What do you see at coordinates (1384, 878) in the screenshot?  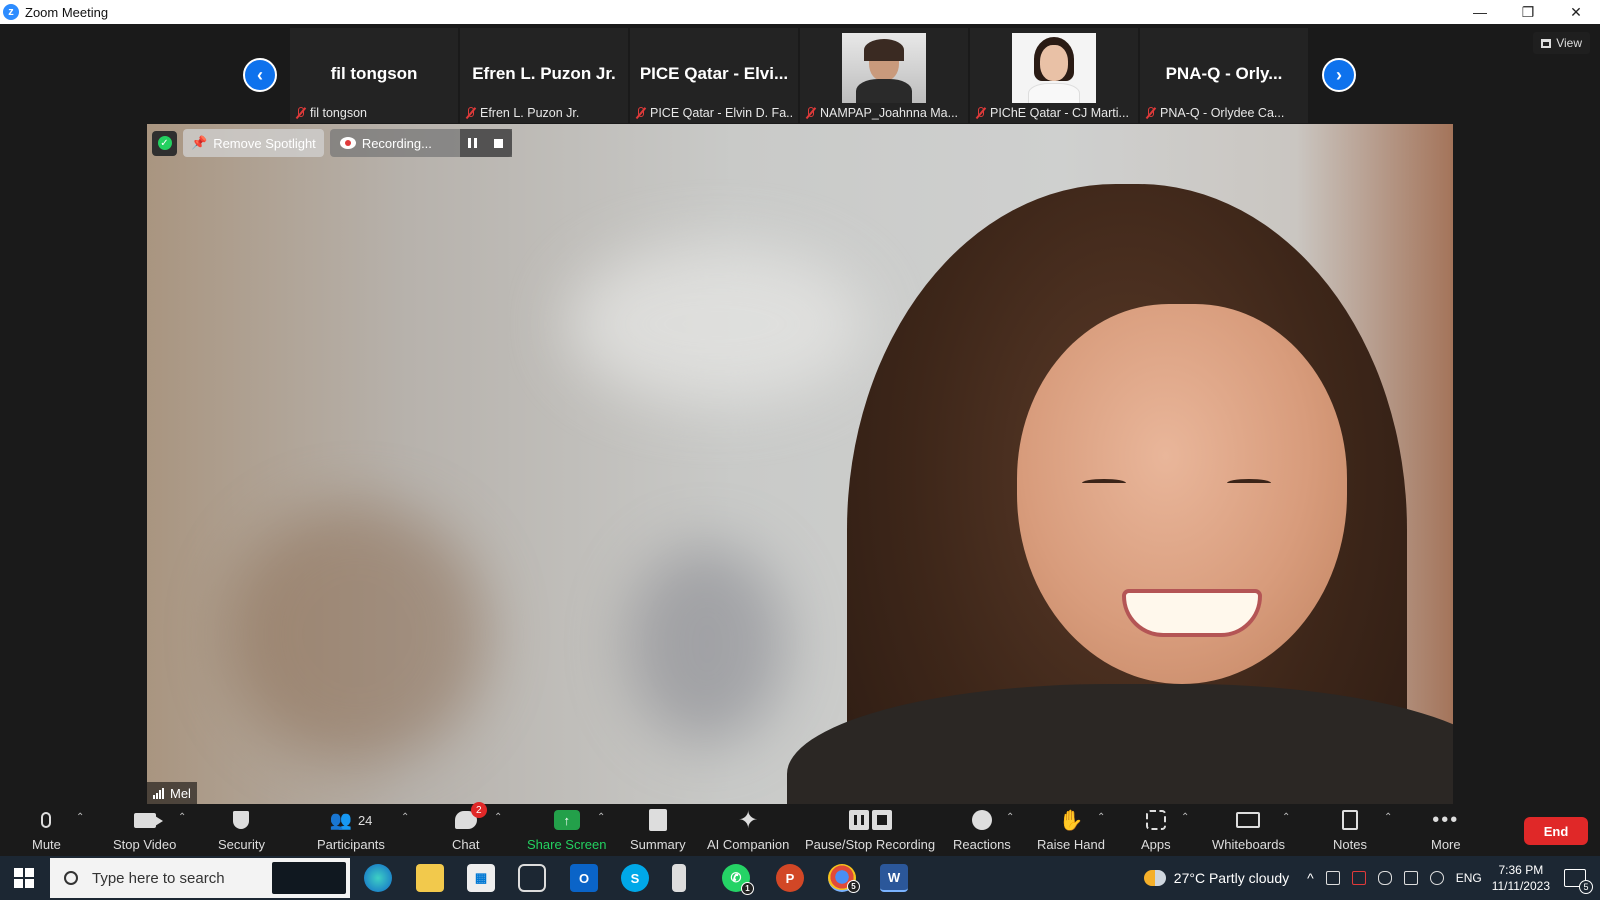 I see `microphone-tray-icon` at bounding box center [1384, 878].